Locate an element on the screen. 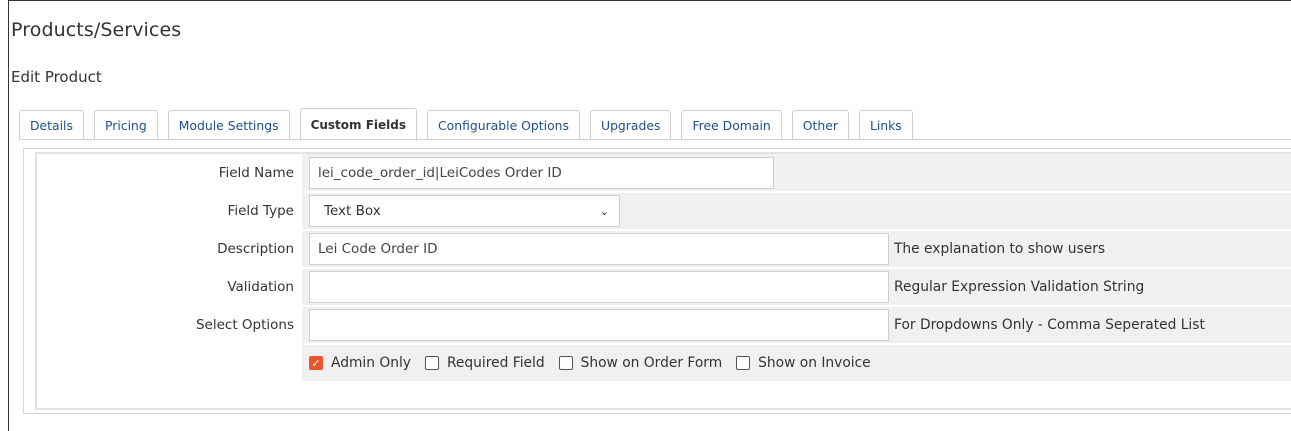 The width and height of the screenshot is (1291, 431). tab-configurable-options: Configurable Options is located at coordinates (503, 125).